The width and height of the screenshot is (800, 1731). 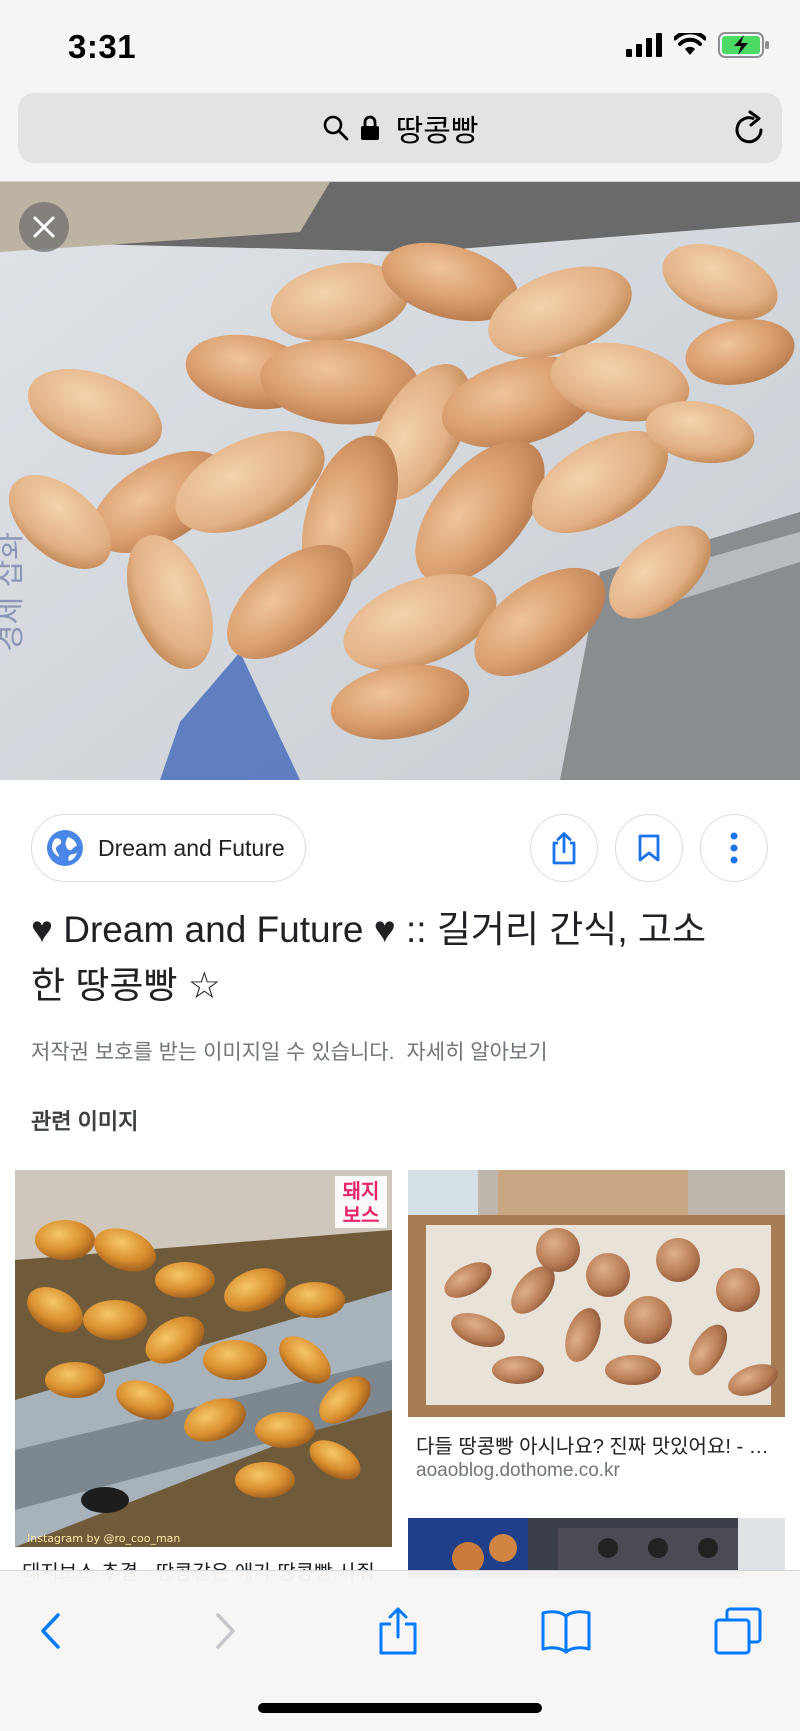 I want to click on signal-icon, so click(x=644, y=45).